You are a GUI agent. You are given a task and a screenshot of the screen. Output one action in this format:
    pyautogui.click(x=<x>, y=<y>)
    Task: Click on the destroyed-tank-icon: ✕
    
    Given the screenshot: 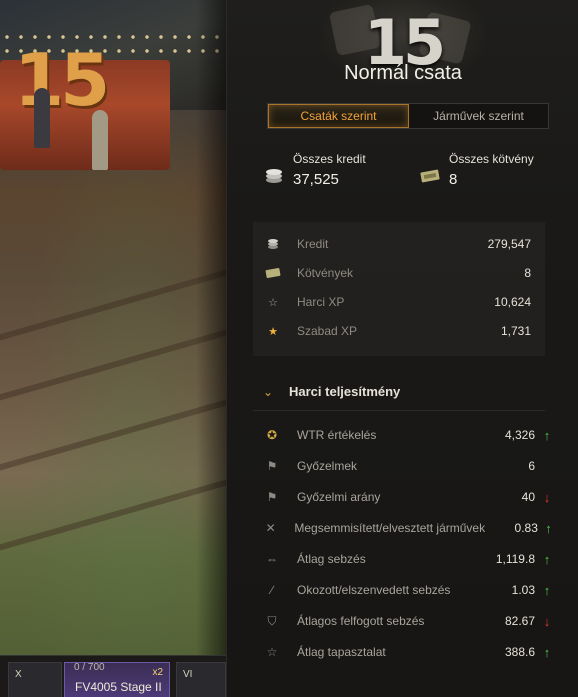 What is the action you would take?
    pyautogui.click(x=270, y=528)
    